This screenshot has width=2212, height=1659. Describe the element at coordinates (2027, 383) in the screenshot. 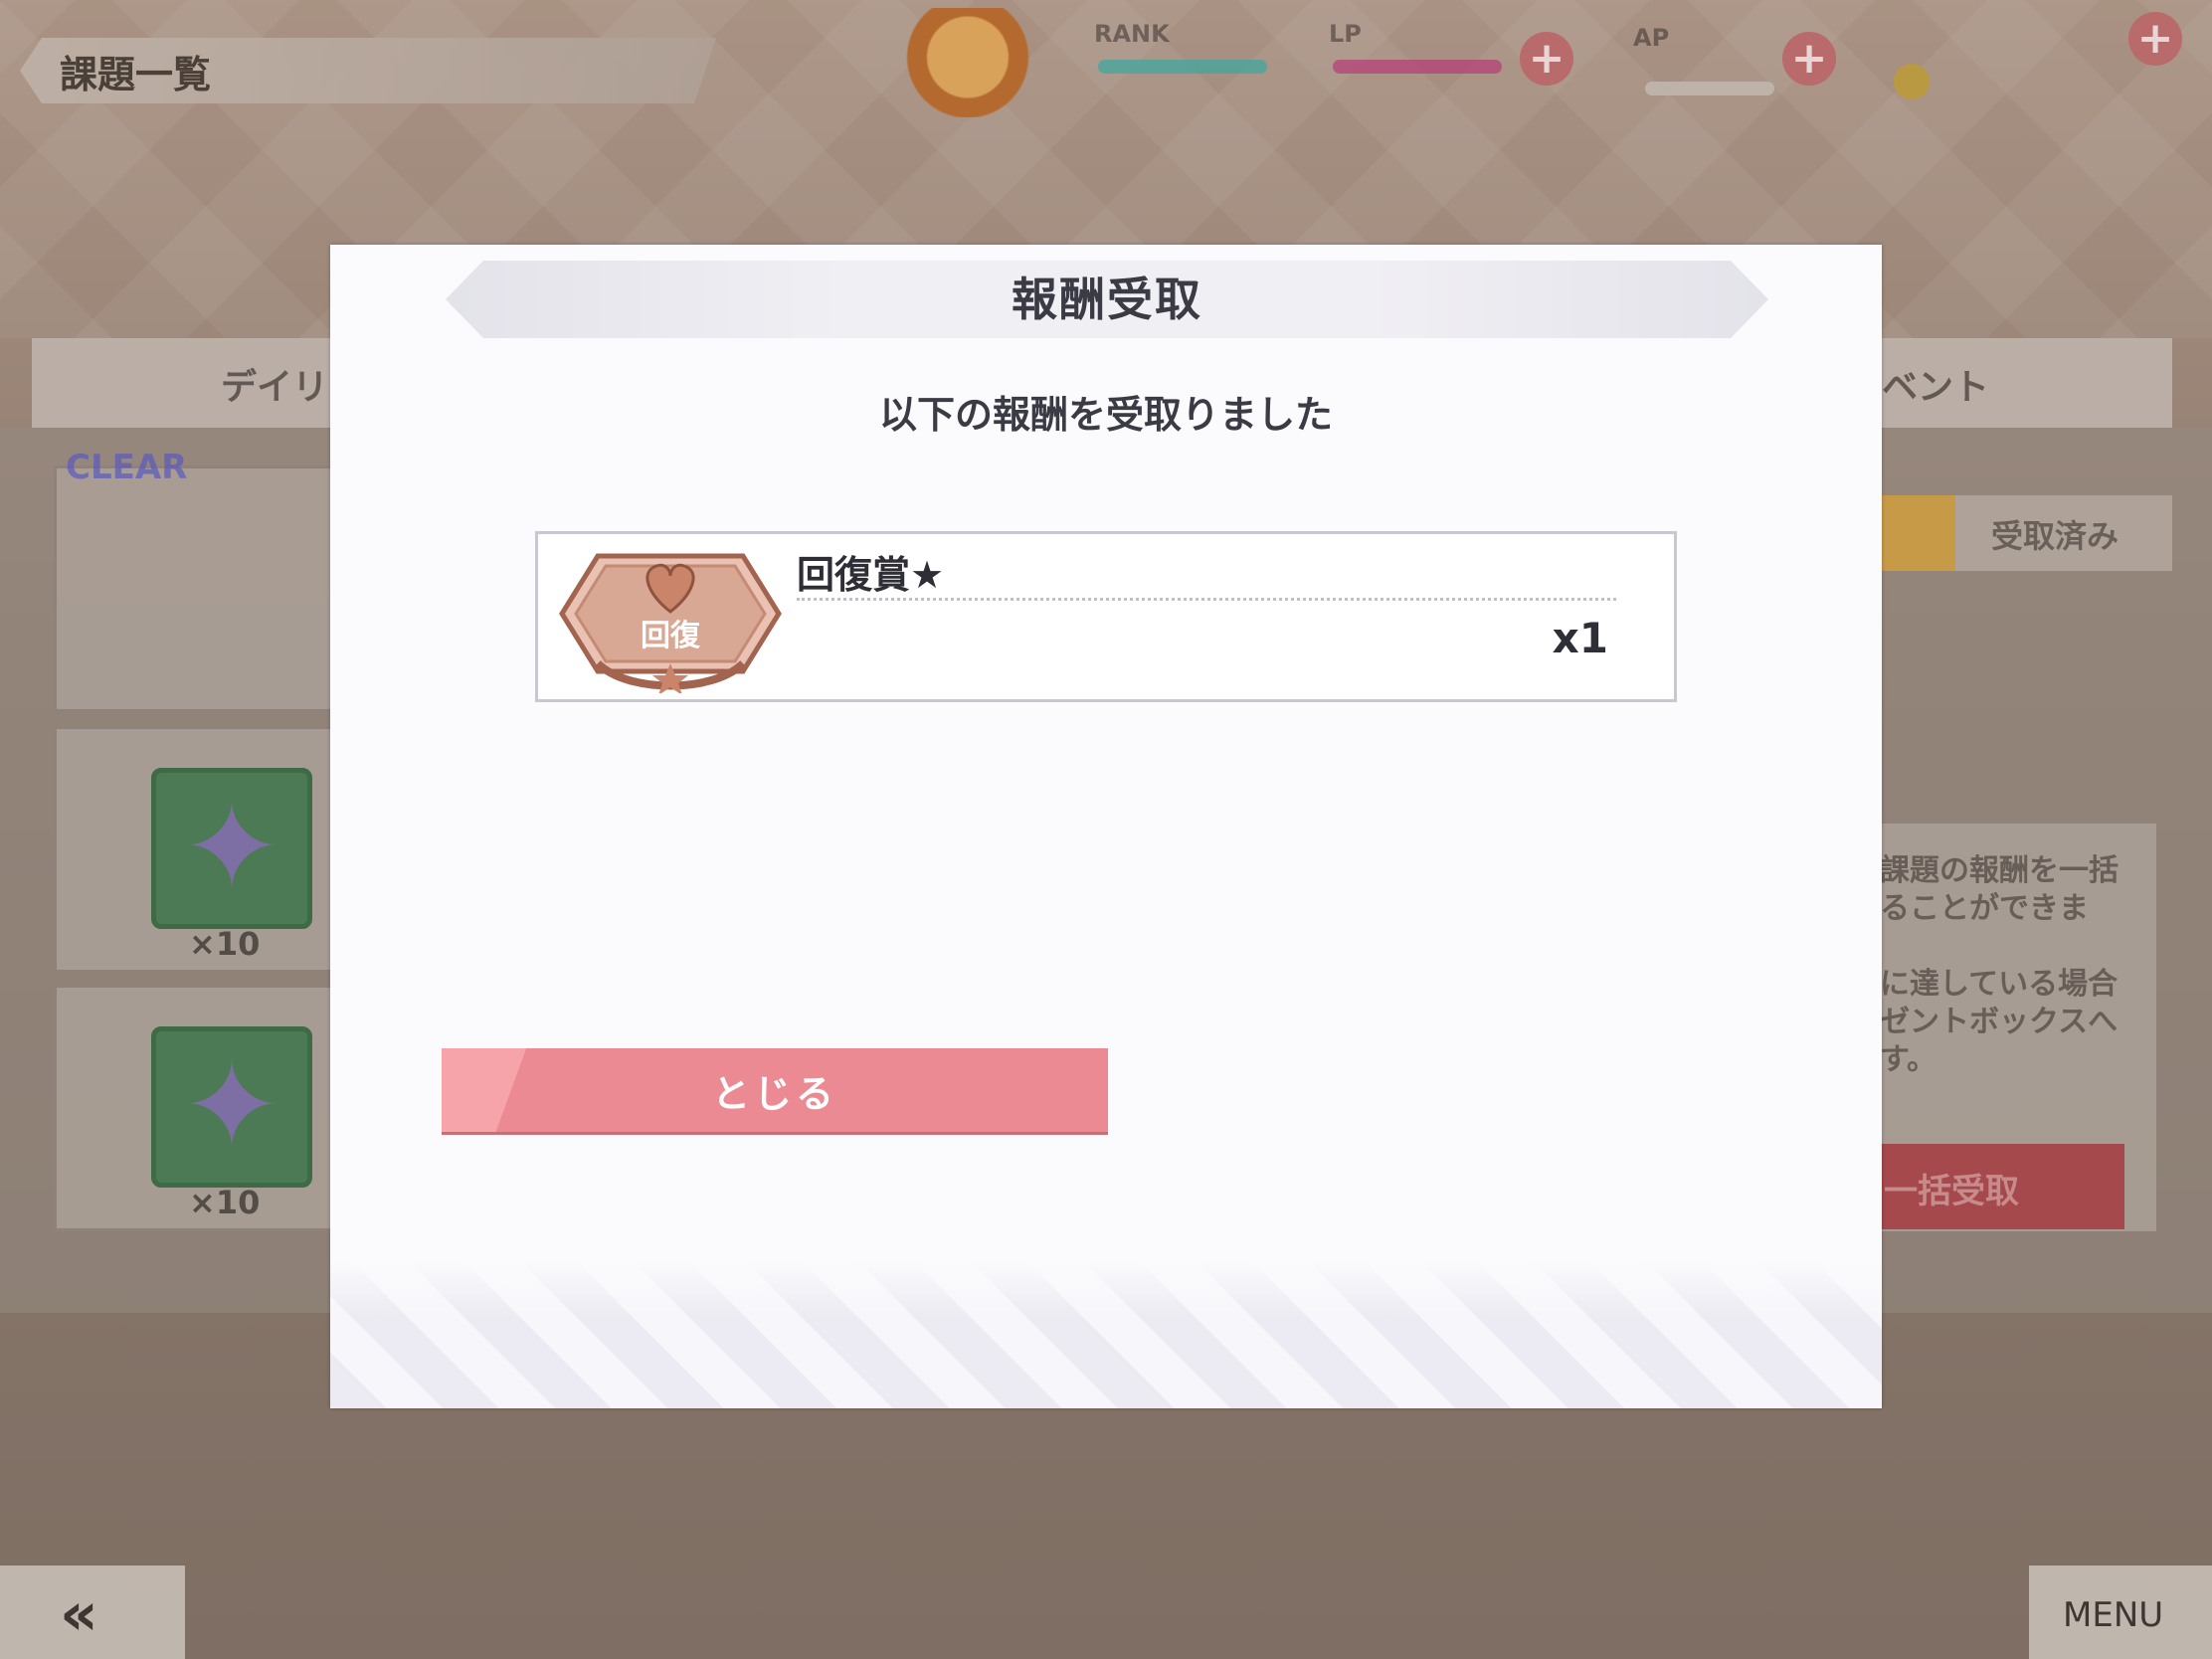

I see `tab-event: ベント` at that location.